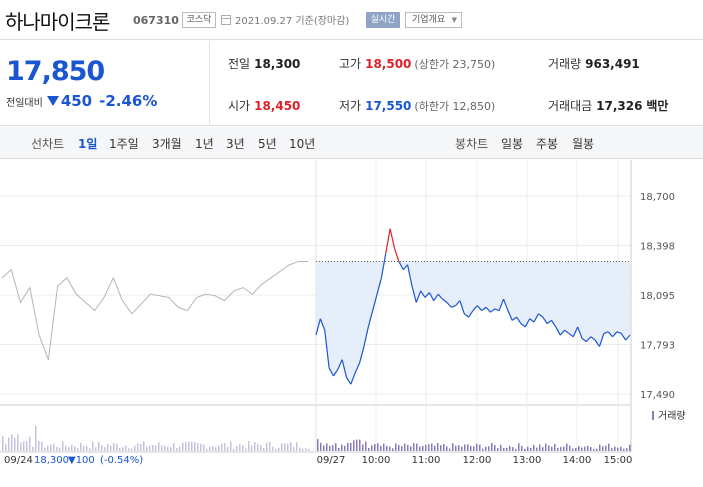 The height and width of the screenshot is (487, 703). I want to click on tab-weekly: 주봉, so click(547, 143).